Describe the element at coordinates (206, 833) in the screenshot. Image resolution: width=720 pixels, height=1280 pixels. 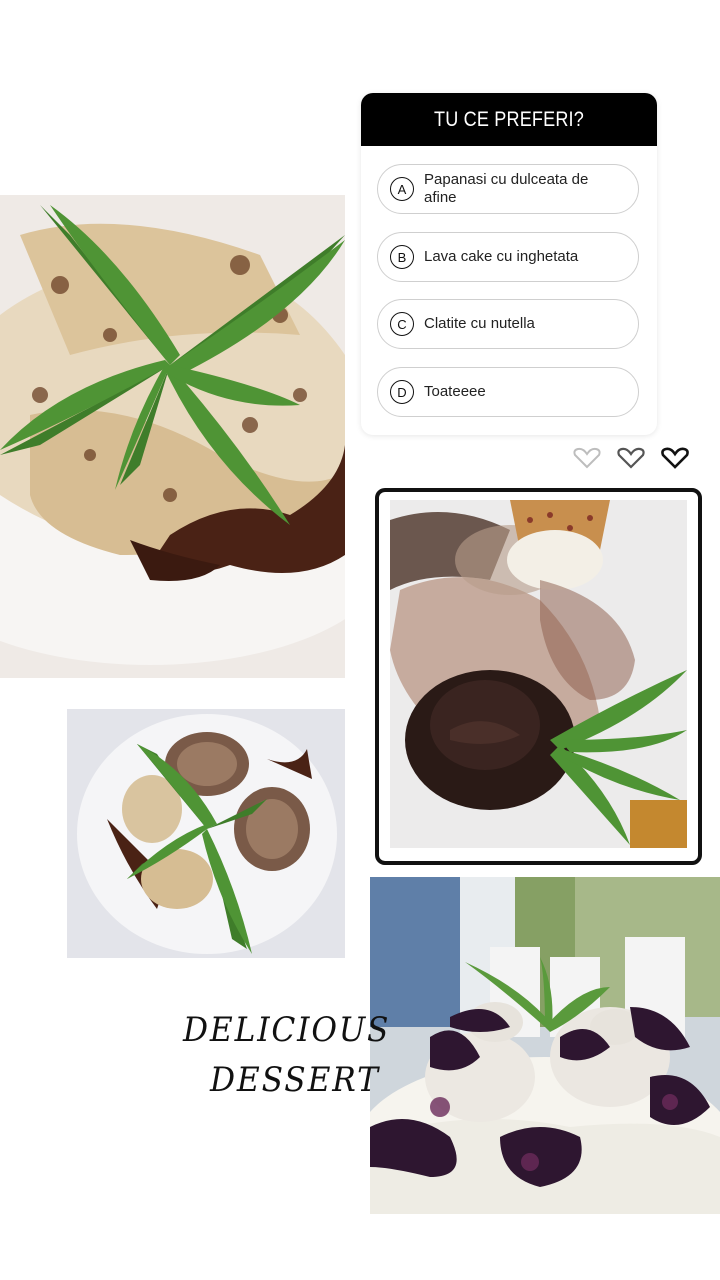
I see `rolled-crepes-photo` at that location.